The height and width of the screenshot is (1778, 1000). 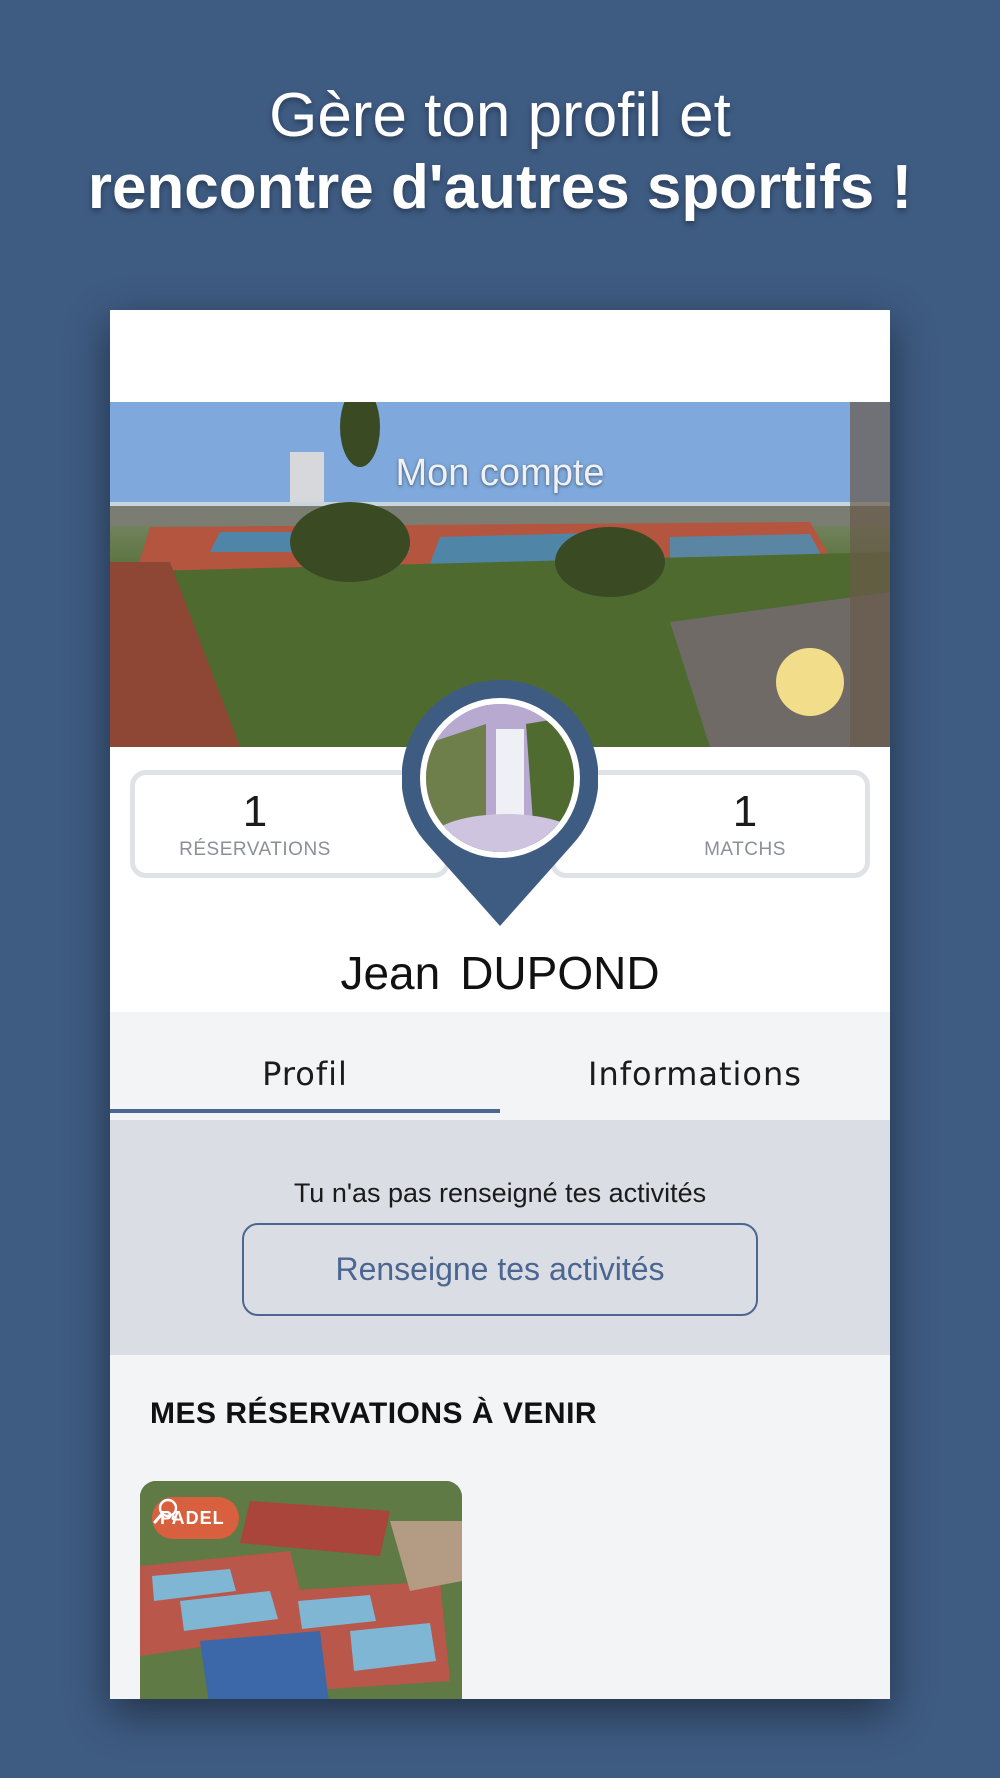 I want to click on matchs-label: MATCHS, so click(x=745, y=849).